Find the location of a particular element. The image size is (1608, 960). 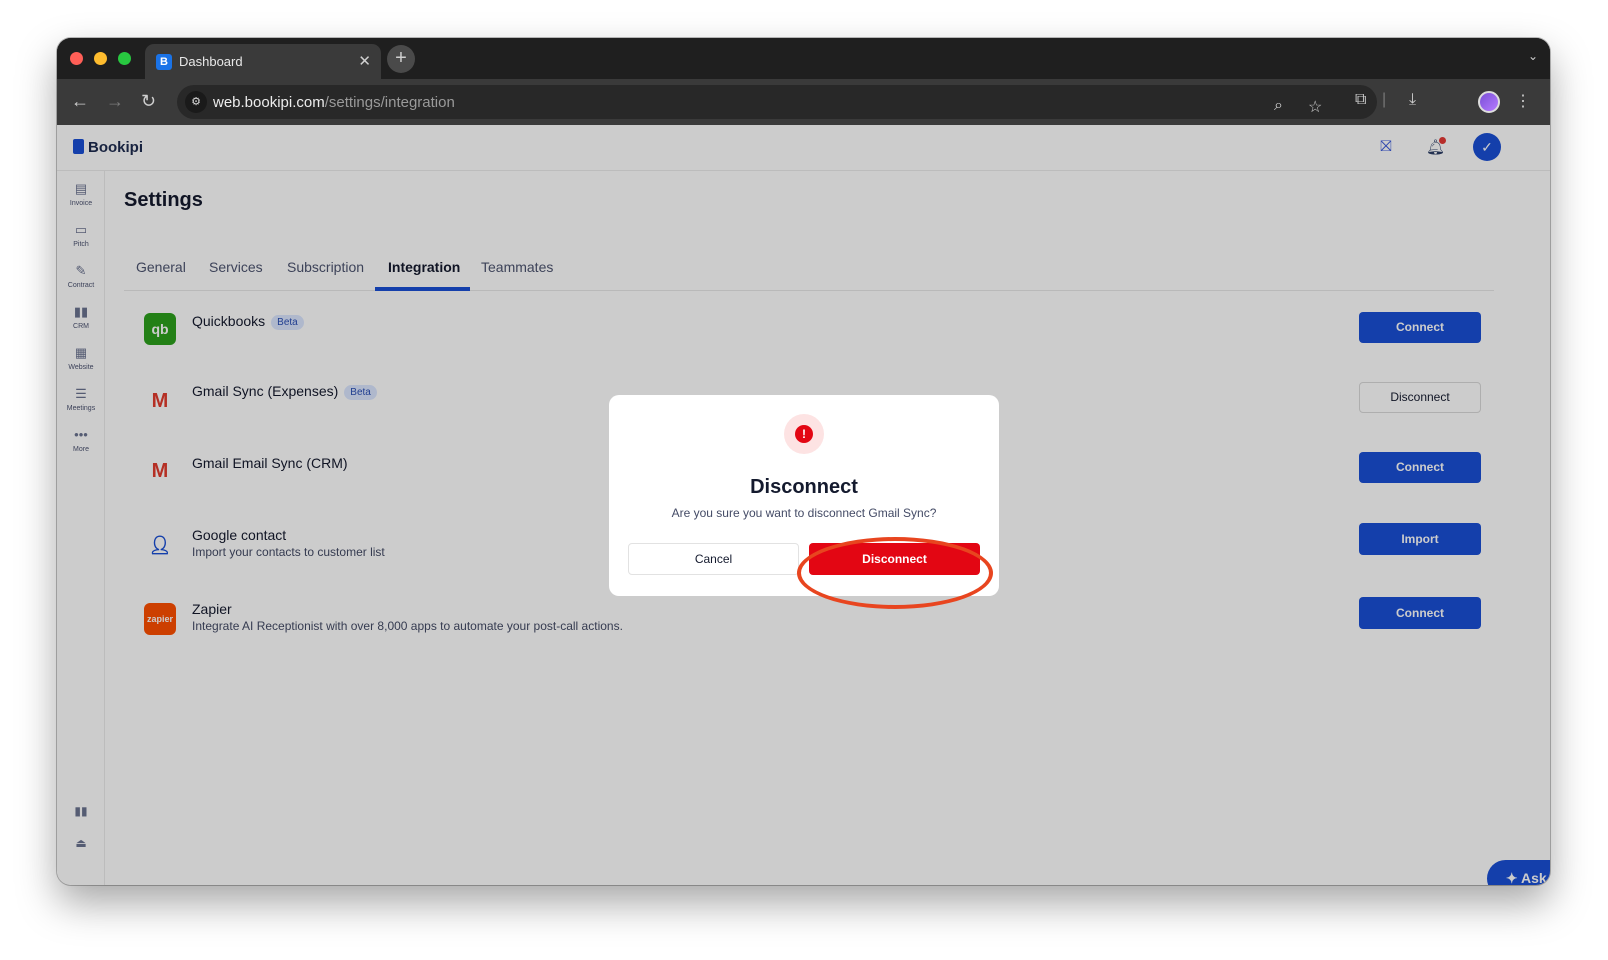

tab-title: Dashboard is located at coordinates (211, 61).